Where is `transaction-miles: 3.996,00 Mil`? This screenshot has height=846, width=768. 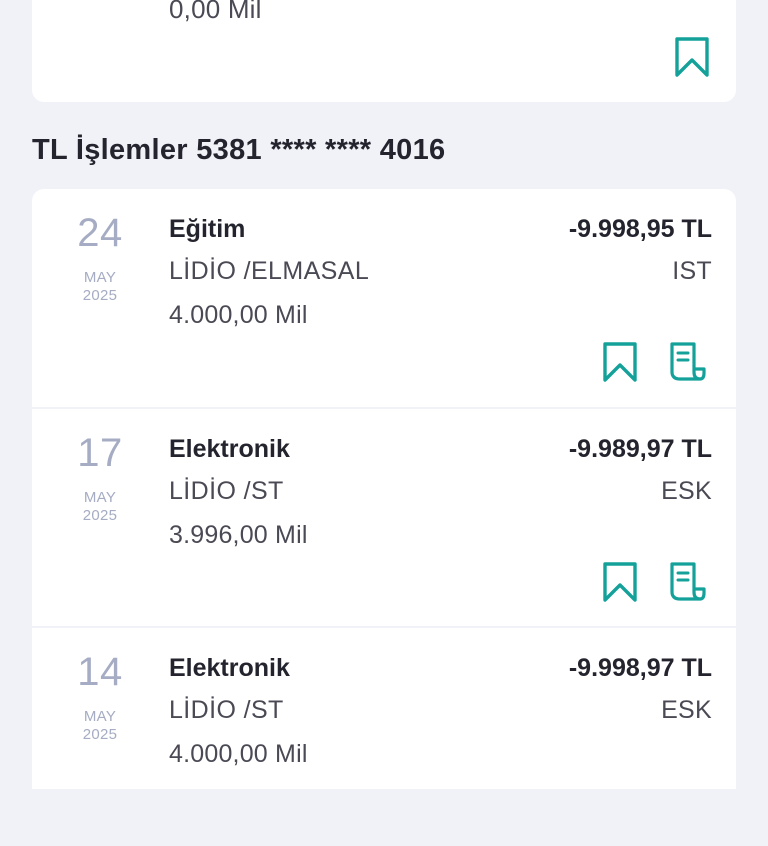
transaction-miles: 3.996,00 Mil is located at coordinates (238, 535).